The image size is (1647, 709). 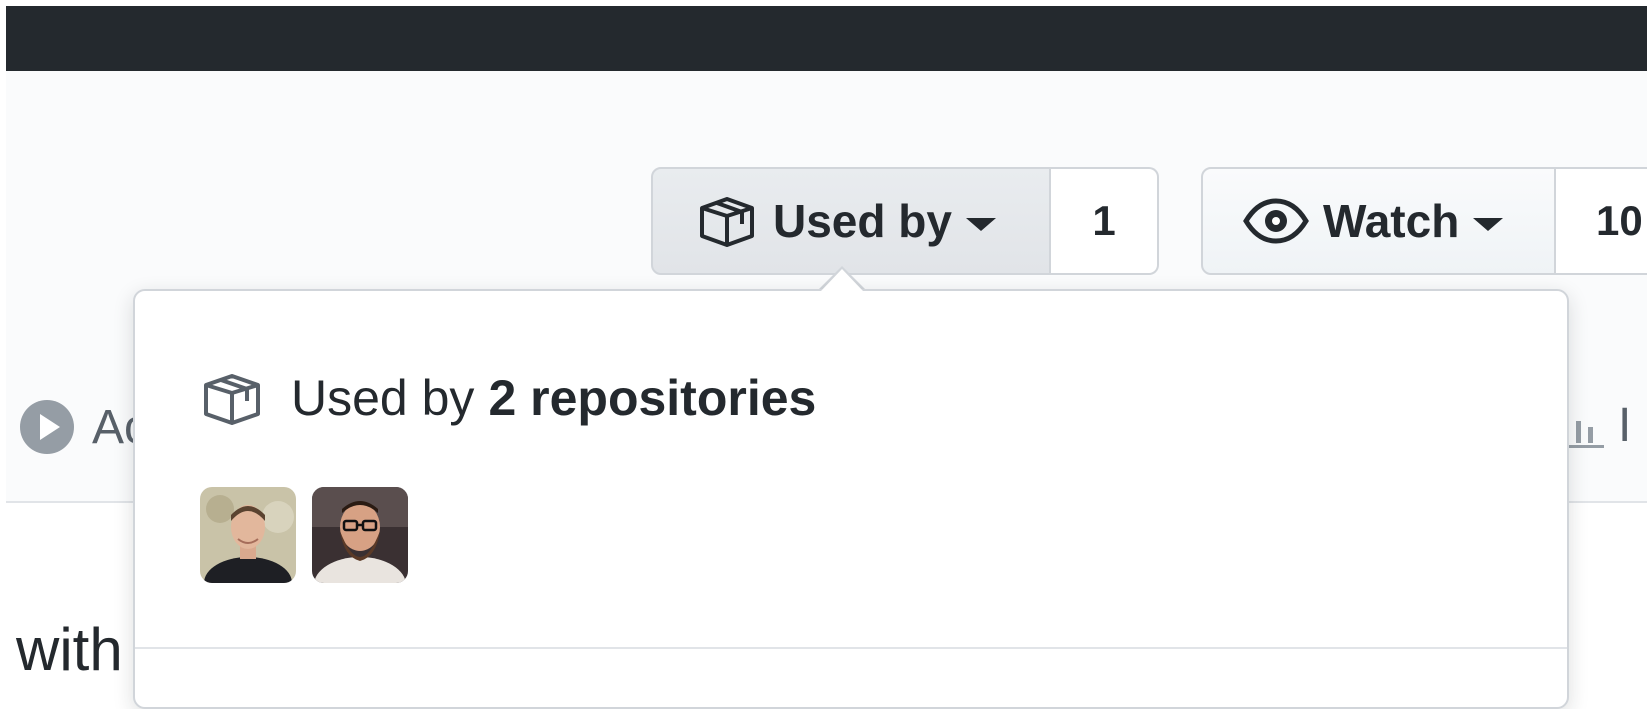 What do you see at coordinates (1595, 425) in the screenshot?
I see `nav-item-insights: I` at bounding box center [1595, 425].